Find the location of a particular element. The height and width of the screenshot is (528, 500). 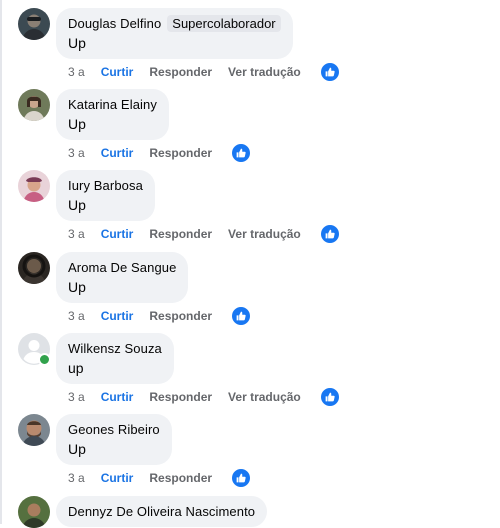

author-name: Geones Ribeiro is located at coordinates (114, 429).